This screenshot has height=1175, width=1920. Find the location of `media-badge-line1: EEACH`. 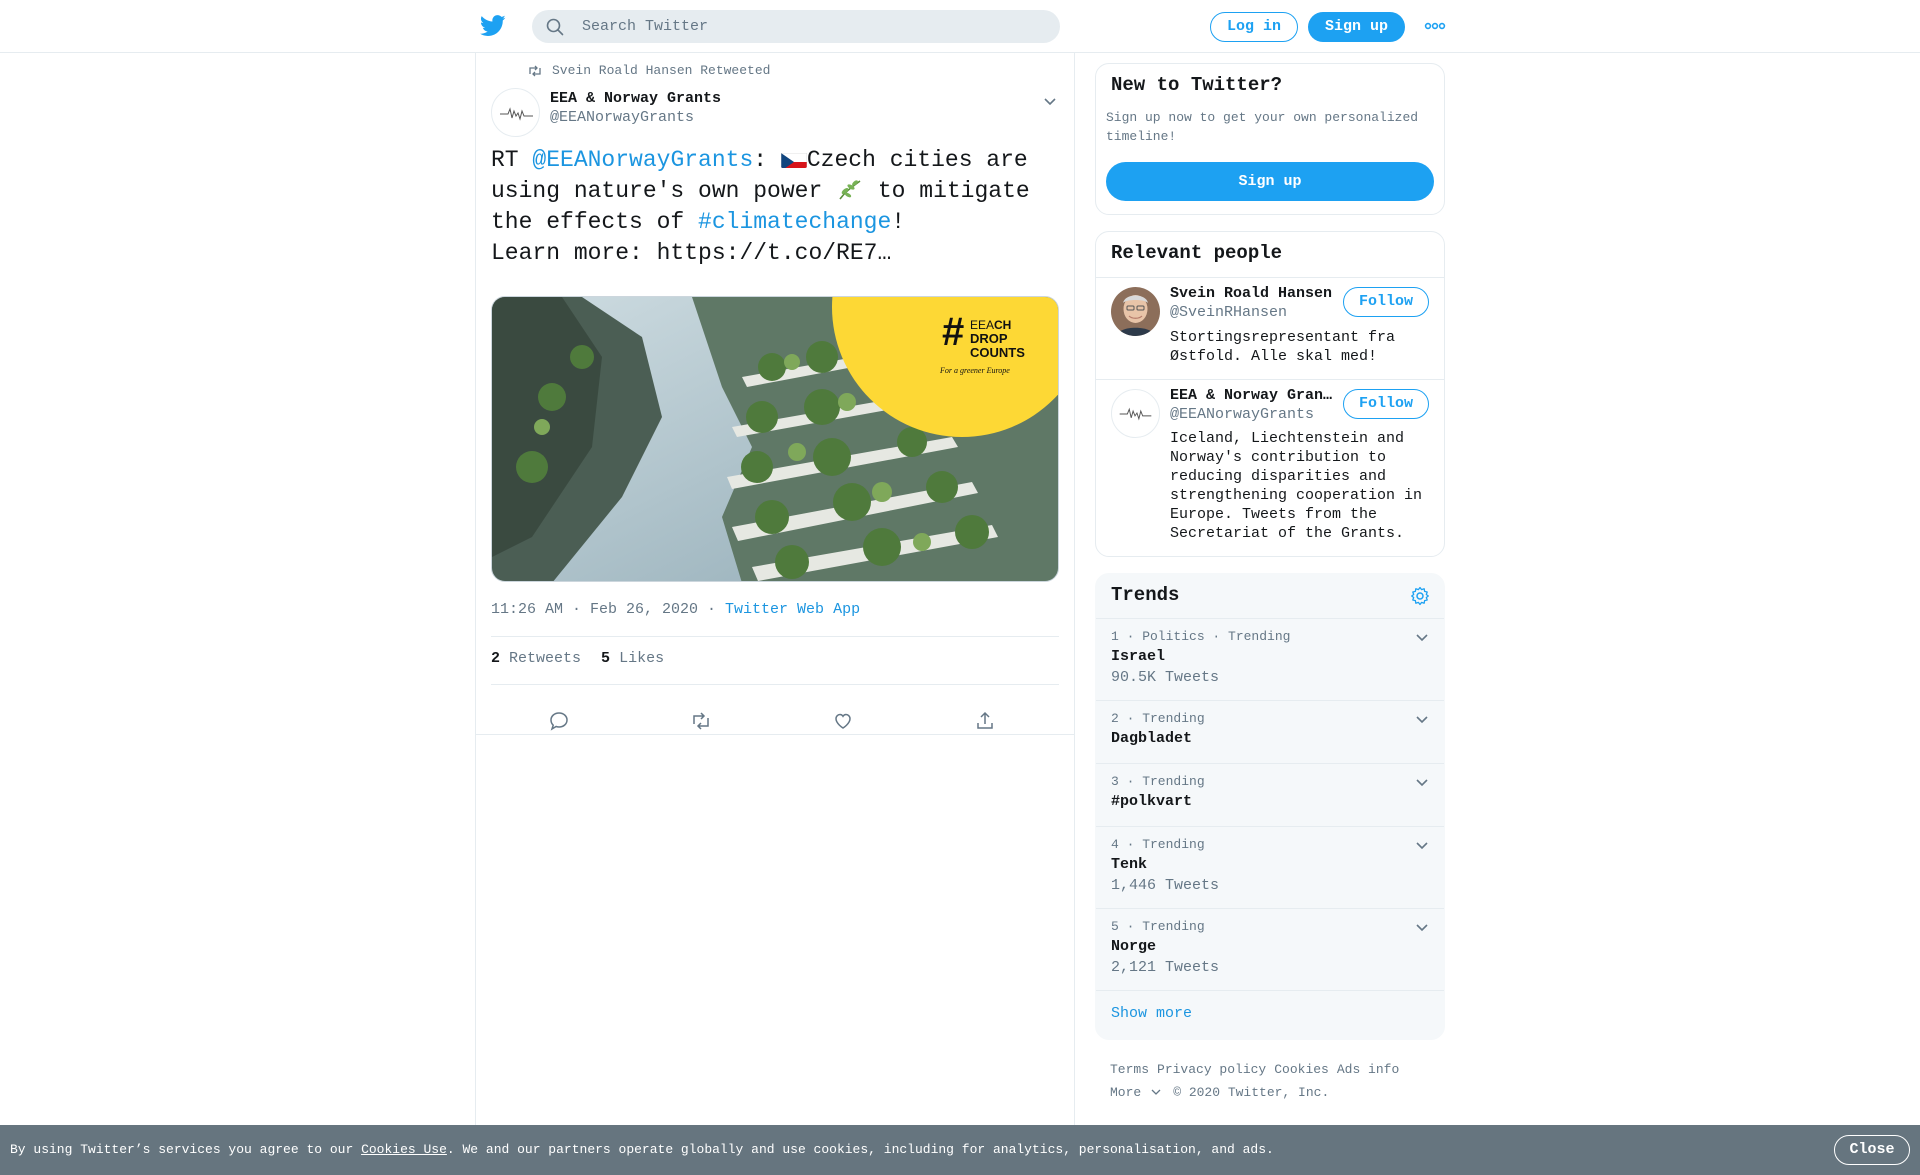

media-badge-line1: EEACH is located at coordinates (990, 325).